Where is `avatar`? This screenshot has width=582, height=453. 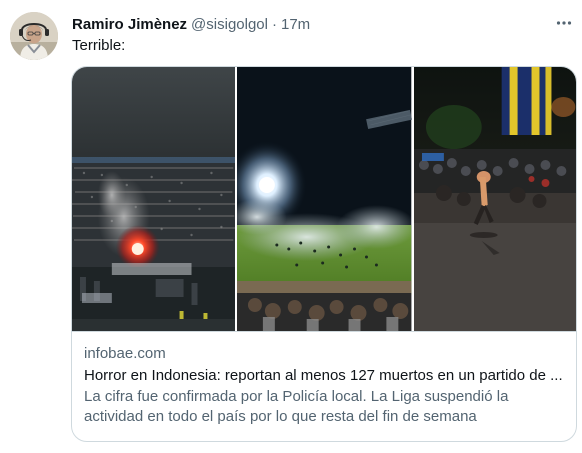 avatar is located at coordinates (34, 36).